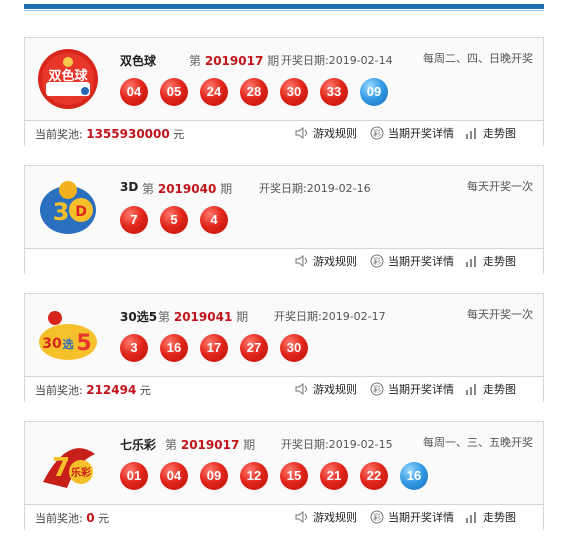 This screenshot has width=582, height=541. What do you see at coordinates (284, 6) in the screenshot?
I see `top-accent-bar` at bounding box center [284, 6].